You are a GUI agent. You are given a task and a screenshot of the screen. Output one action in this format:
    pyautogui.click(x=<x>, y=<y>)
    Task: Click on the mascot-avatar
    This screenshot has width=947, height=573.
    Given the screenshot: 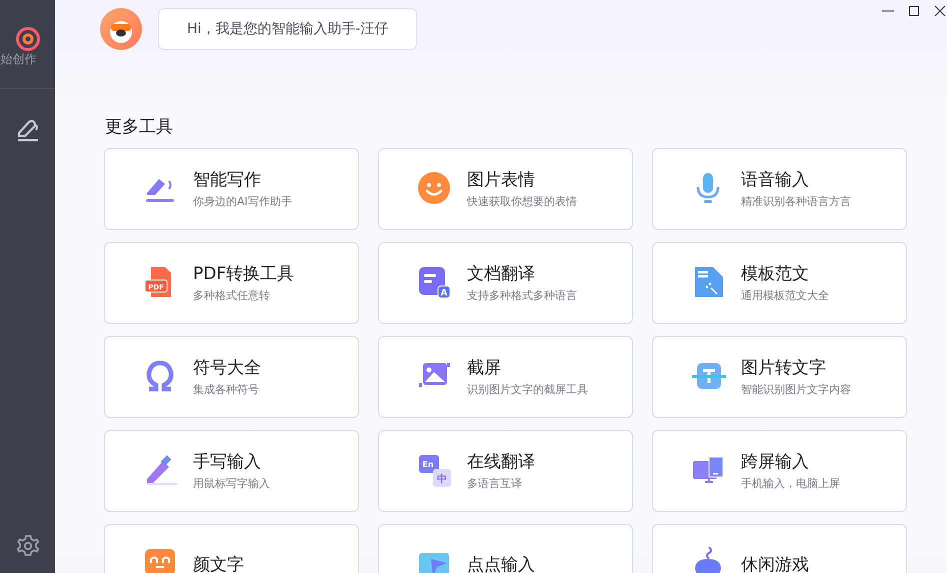 What is the action you would take?
    pyautogui.click(x=121, y=29)
    